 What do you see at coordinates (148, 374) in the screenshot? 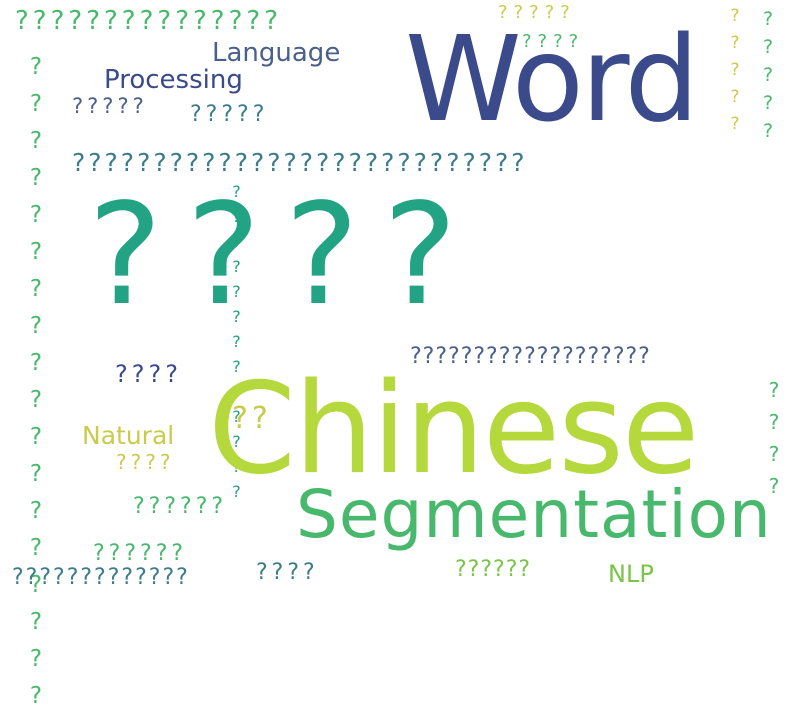
I see `word-left-row: ????` at bounding box center [148, 374].